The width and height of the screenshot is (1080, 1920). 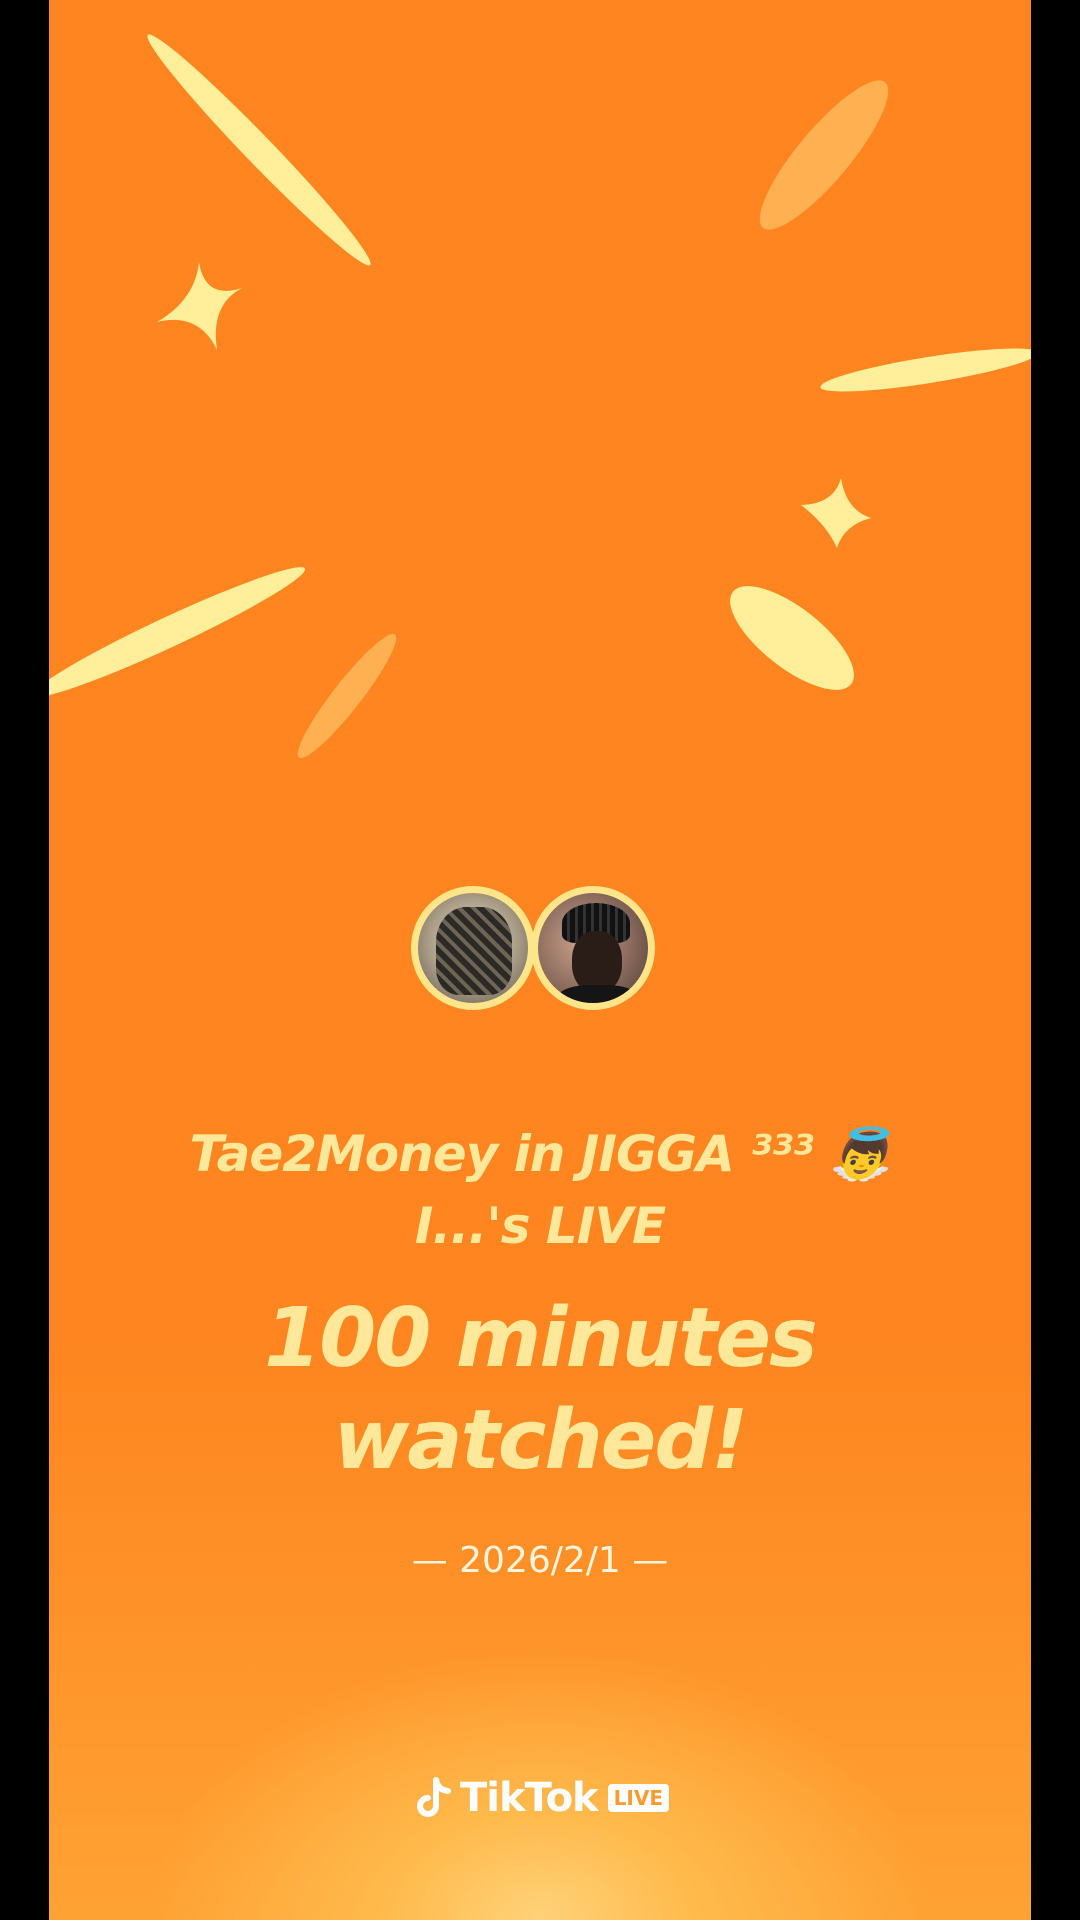 What do you see at coordinates (177, 632) in the screenshot?
I see `streak-left` at bounding box center [177, 632].